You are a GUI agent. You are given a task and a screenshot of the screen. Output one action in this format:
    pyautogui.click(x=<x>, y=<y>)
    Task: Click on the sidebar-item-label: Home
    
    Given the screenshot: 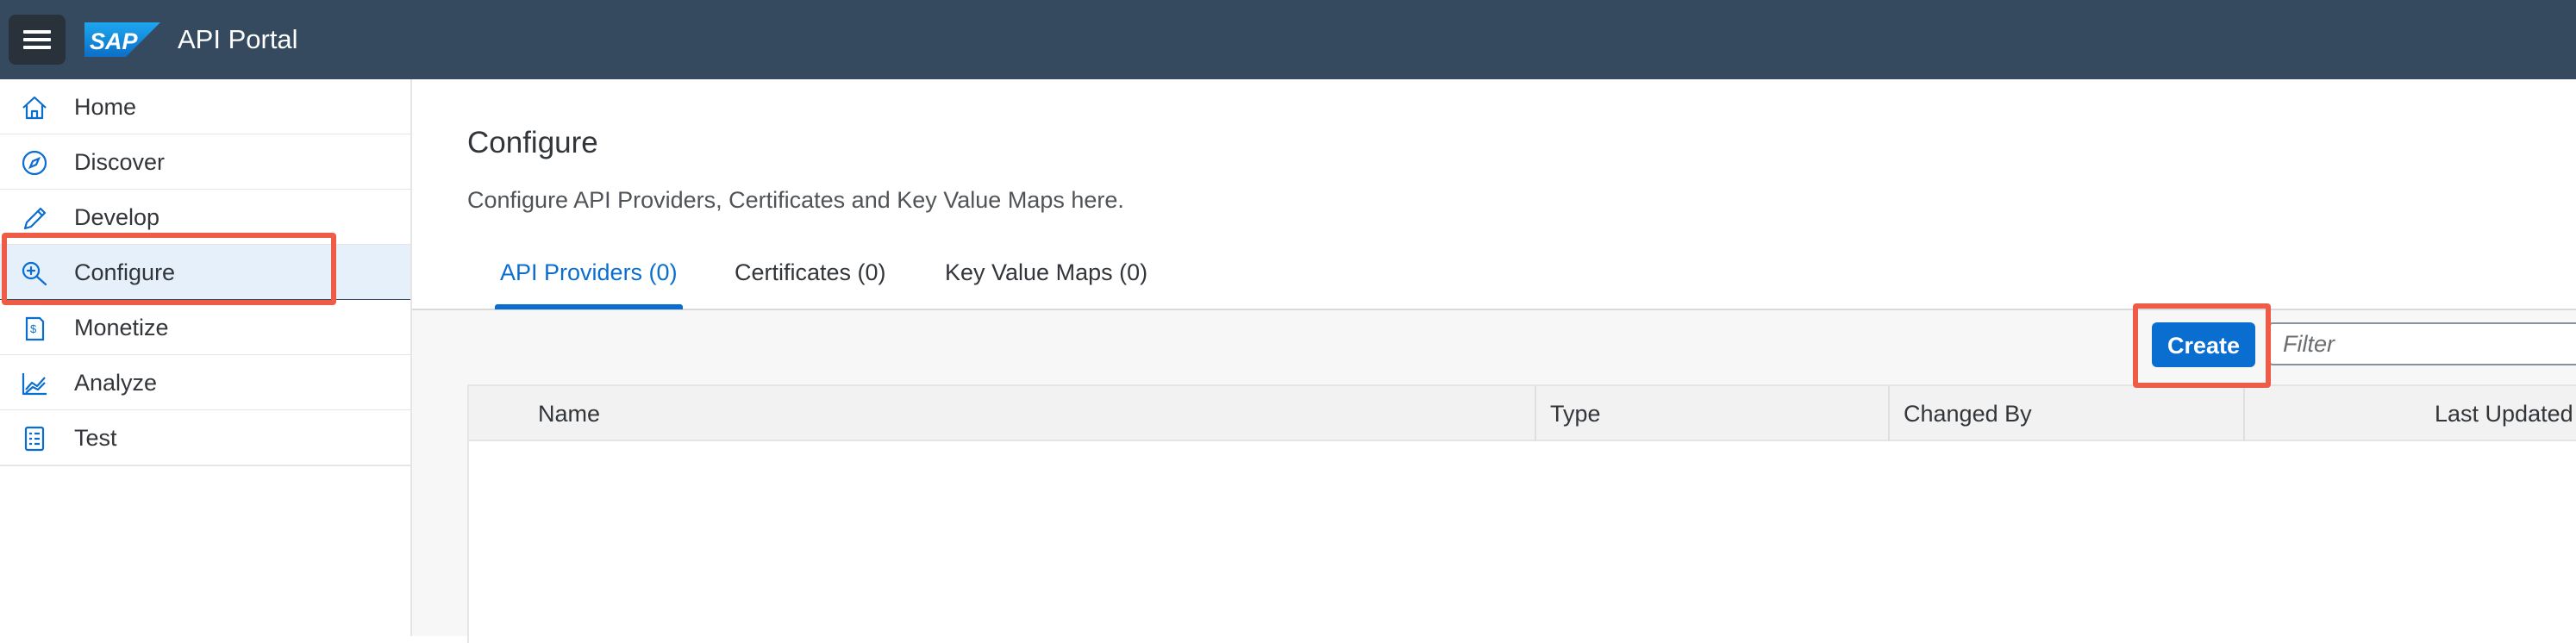 What is the action you would take?
    pyautogui.click(x=105, y=107)
    